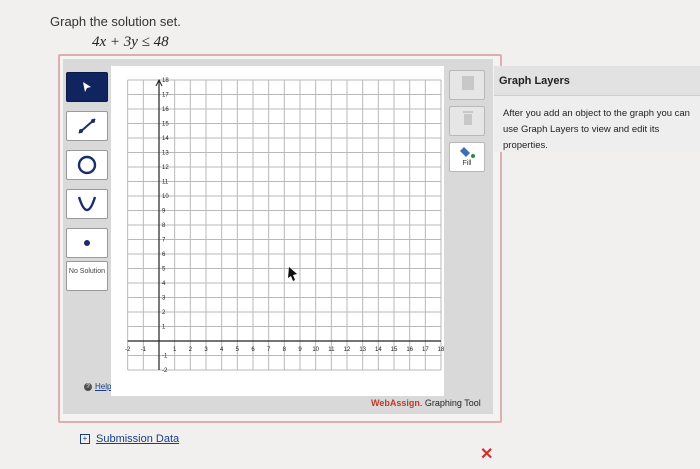 The height and width of the screenshot is (469, 700). Describe the element at coordinates (450, 403) in the screenshot. I see `brand-suffix: . Graphing Tool` at that location.